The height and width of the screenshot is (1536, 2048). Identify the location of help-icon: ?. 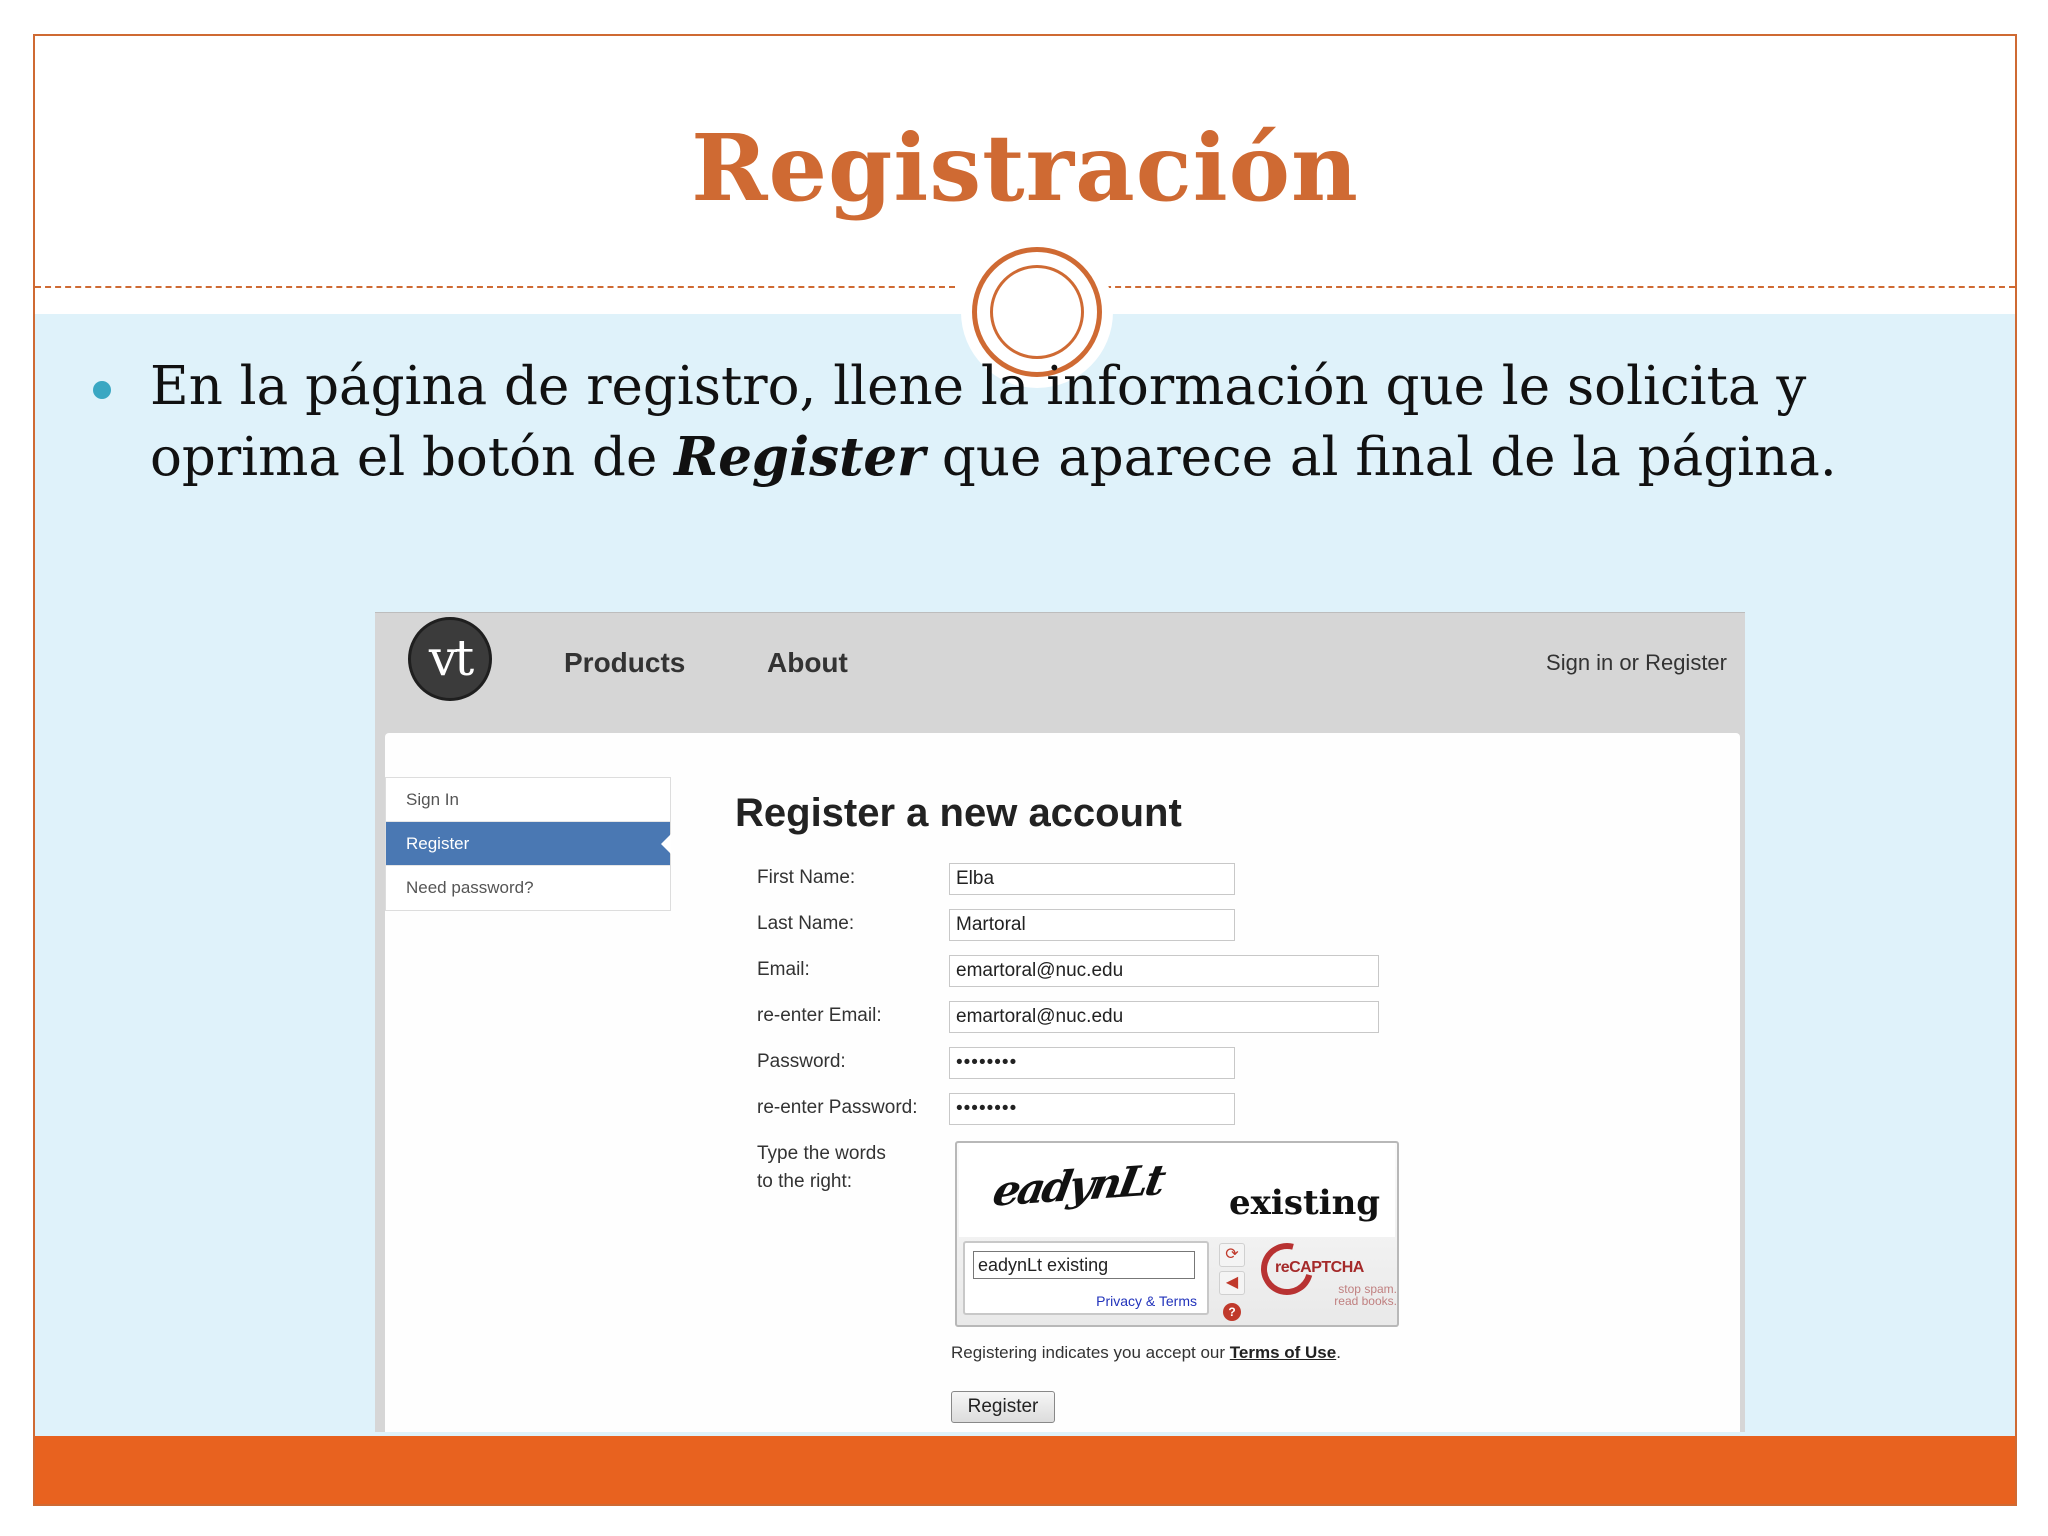
(1232, 1312).